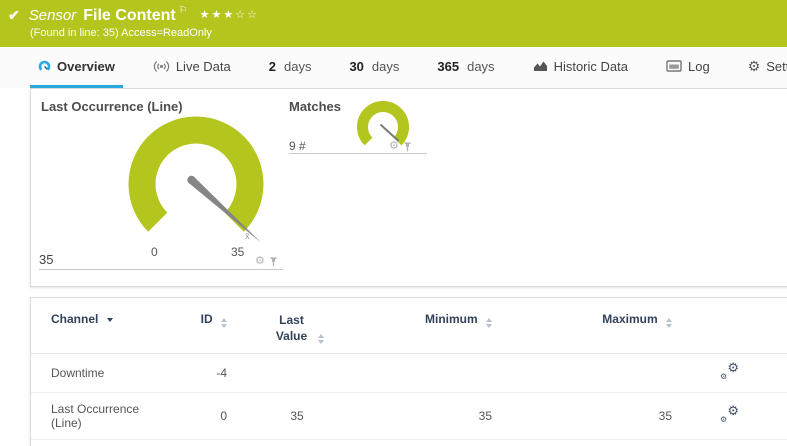  What do you see at coordinates (356, 66) in the screenshot?
I see `tab-number: 30` at bounding box center [356, 66].